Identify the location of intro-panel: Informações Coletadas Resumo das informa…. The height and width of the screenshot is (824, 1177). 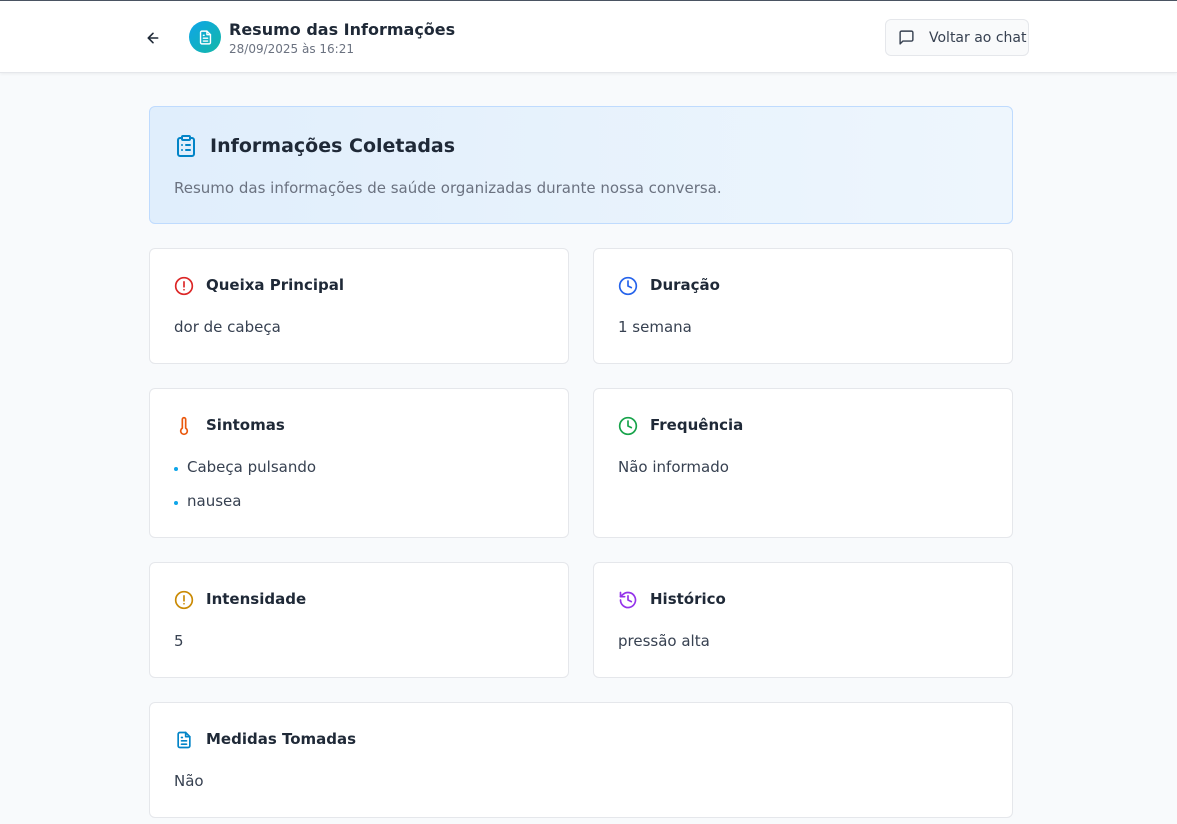
(581, 165).